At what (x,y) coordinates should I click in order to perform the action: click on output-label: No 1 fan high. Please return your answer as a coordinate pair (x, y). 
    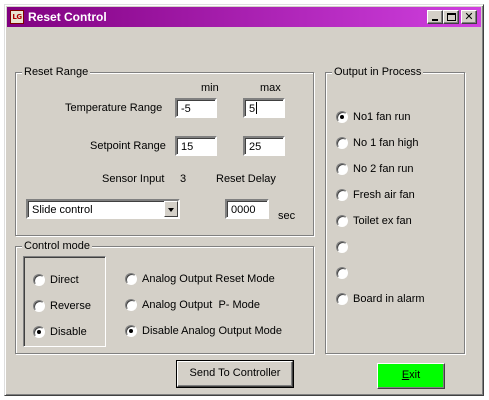
    Looking at the image, I should click on (386, 143).